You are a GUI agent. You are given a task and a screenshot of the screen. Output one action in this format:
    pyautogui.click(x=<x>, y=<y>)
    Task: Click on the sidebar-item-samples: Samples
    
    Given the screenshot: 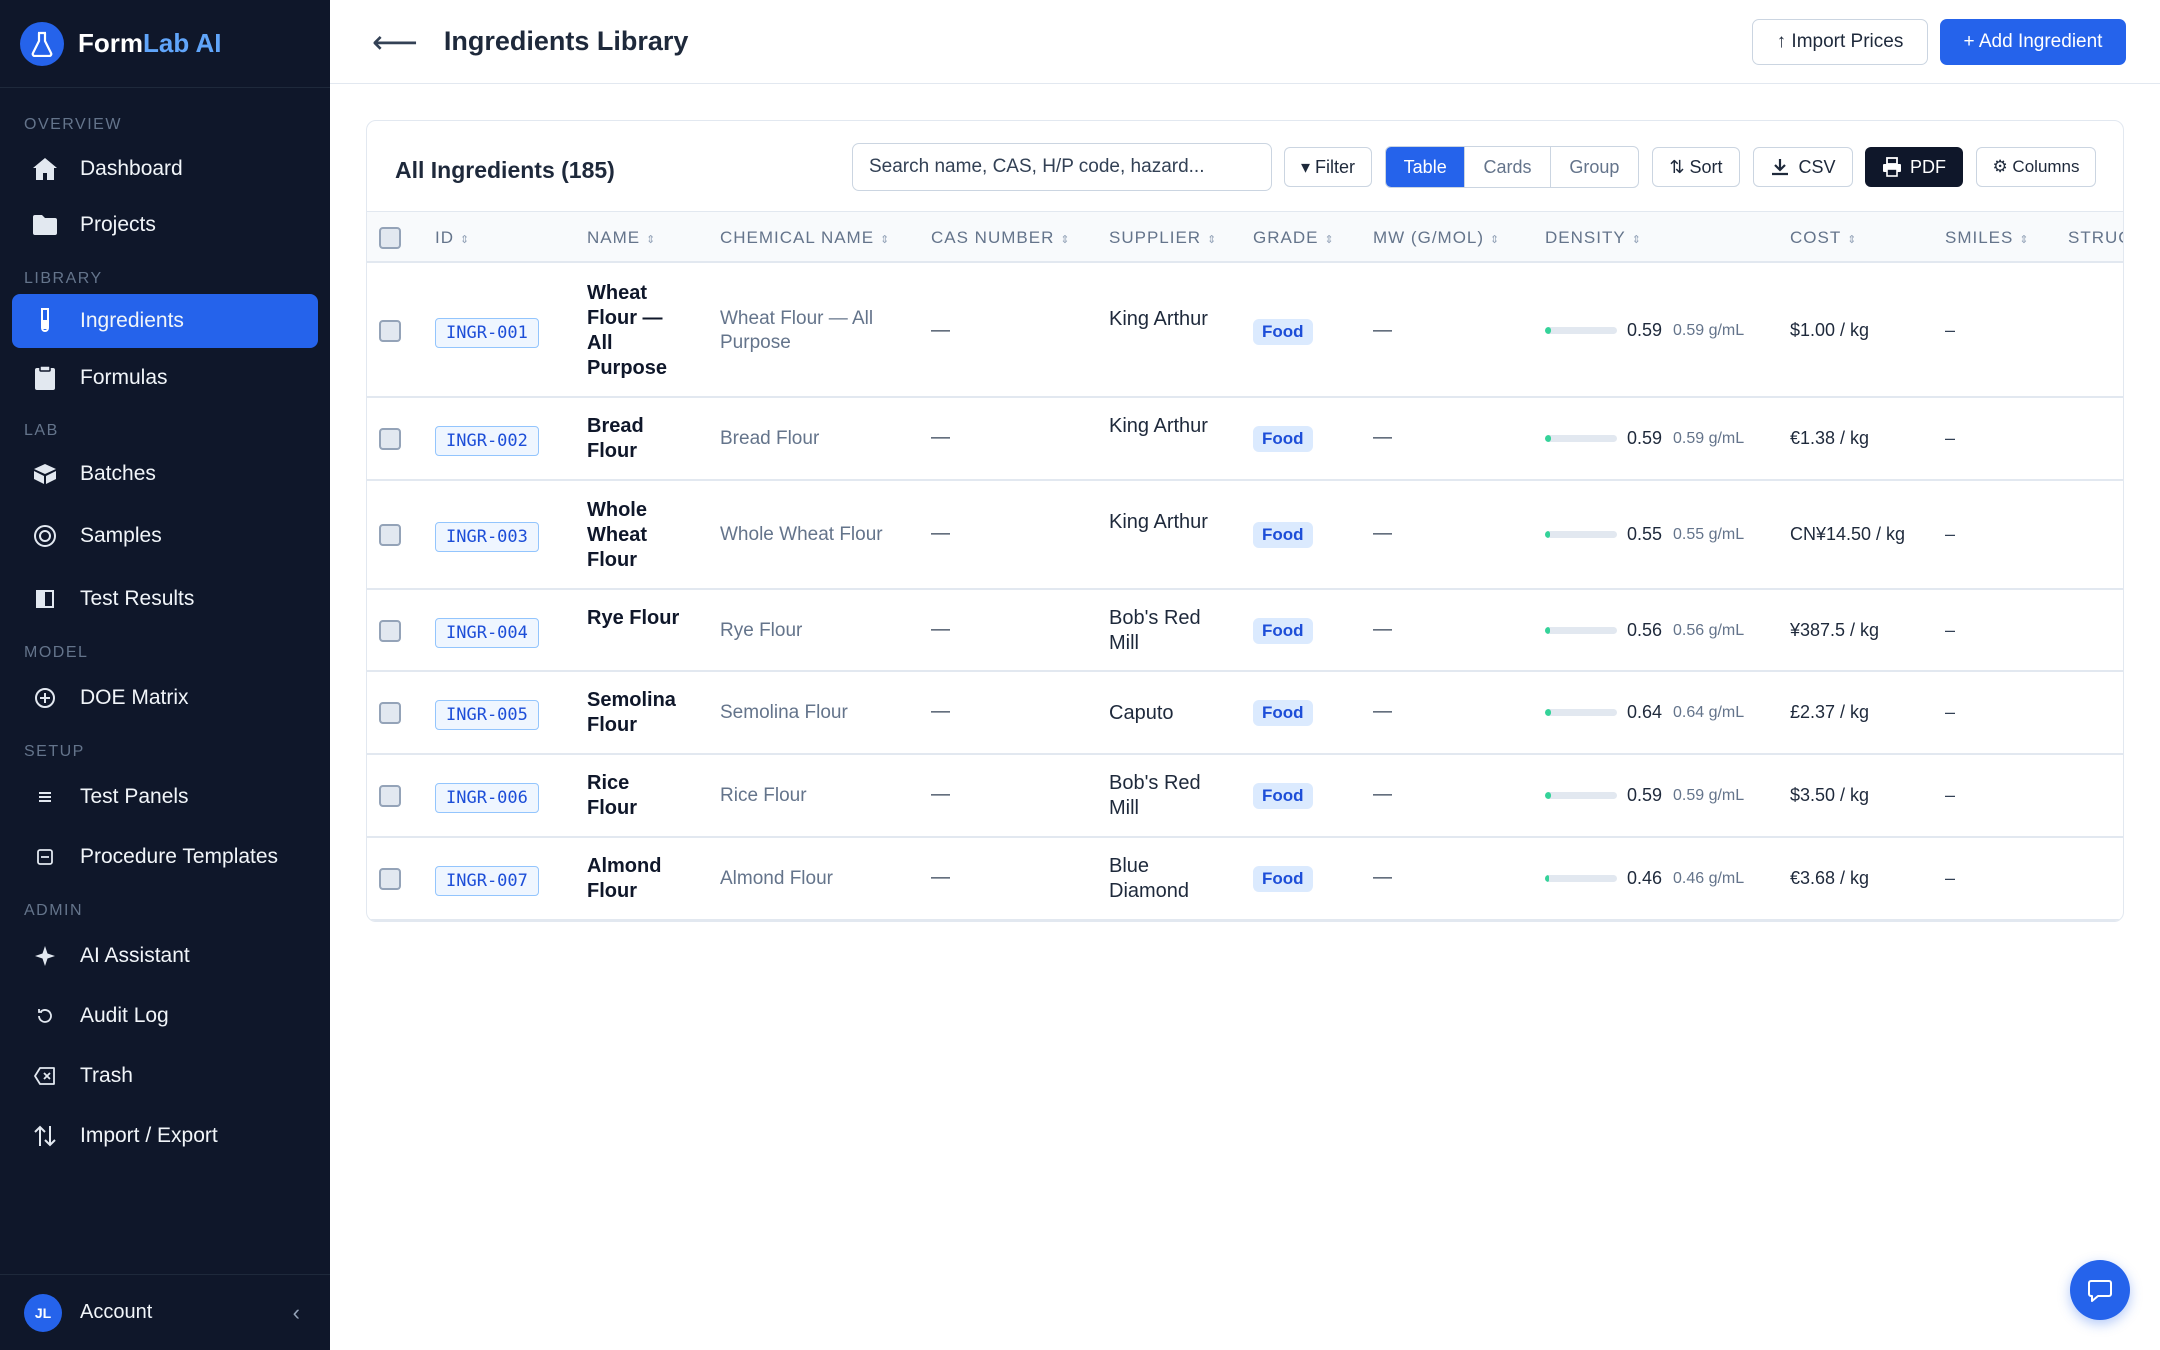 What is the action you would take?
    pyautogui.click(x=165, y=536)
    